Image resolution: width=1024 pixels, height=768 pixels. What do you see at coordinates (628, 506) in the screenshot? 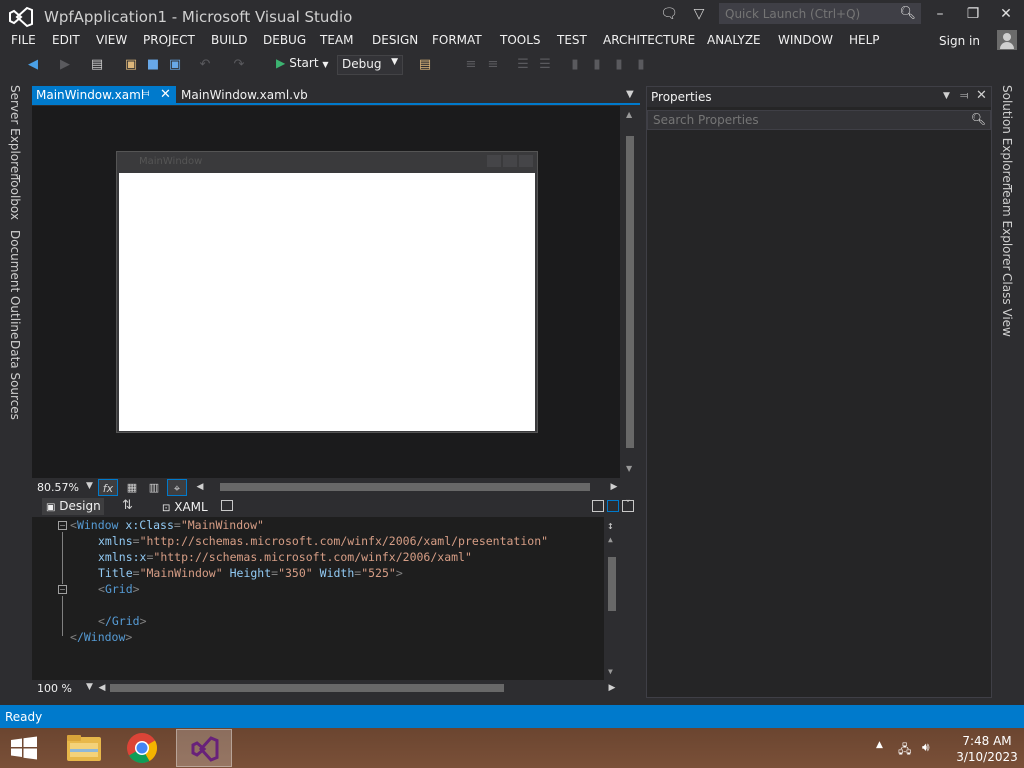
I see `expand-pane-icon: ˅` at bounding box center [628, 506].